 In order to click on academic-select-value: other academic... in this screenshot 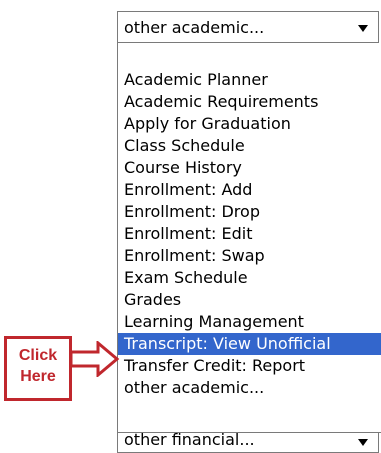, I will do `click(194, 27)`.